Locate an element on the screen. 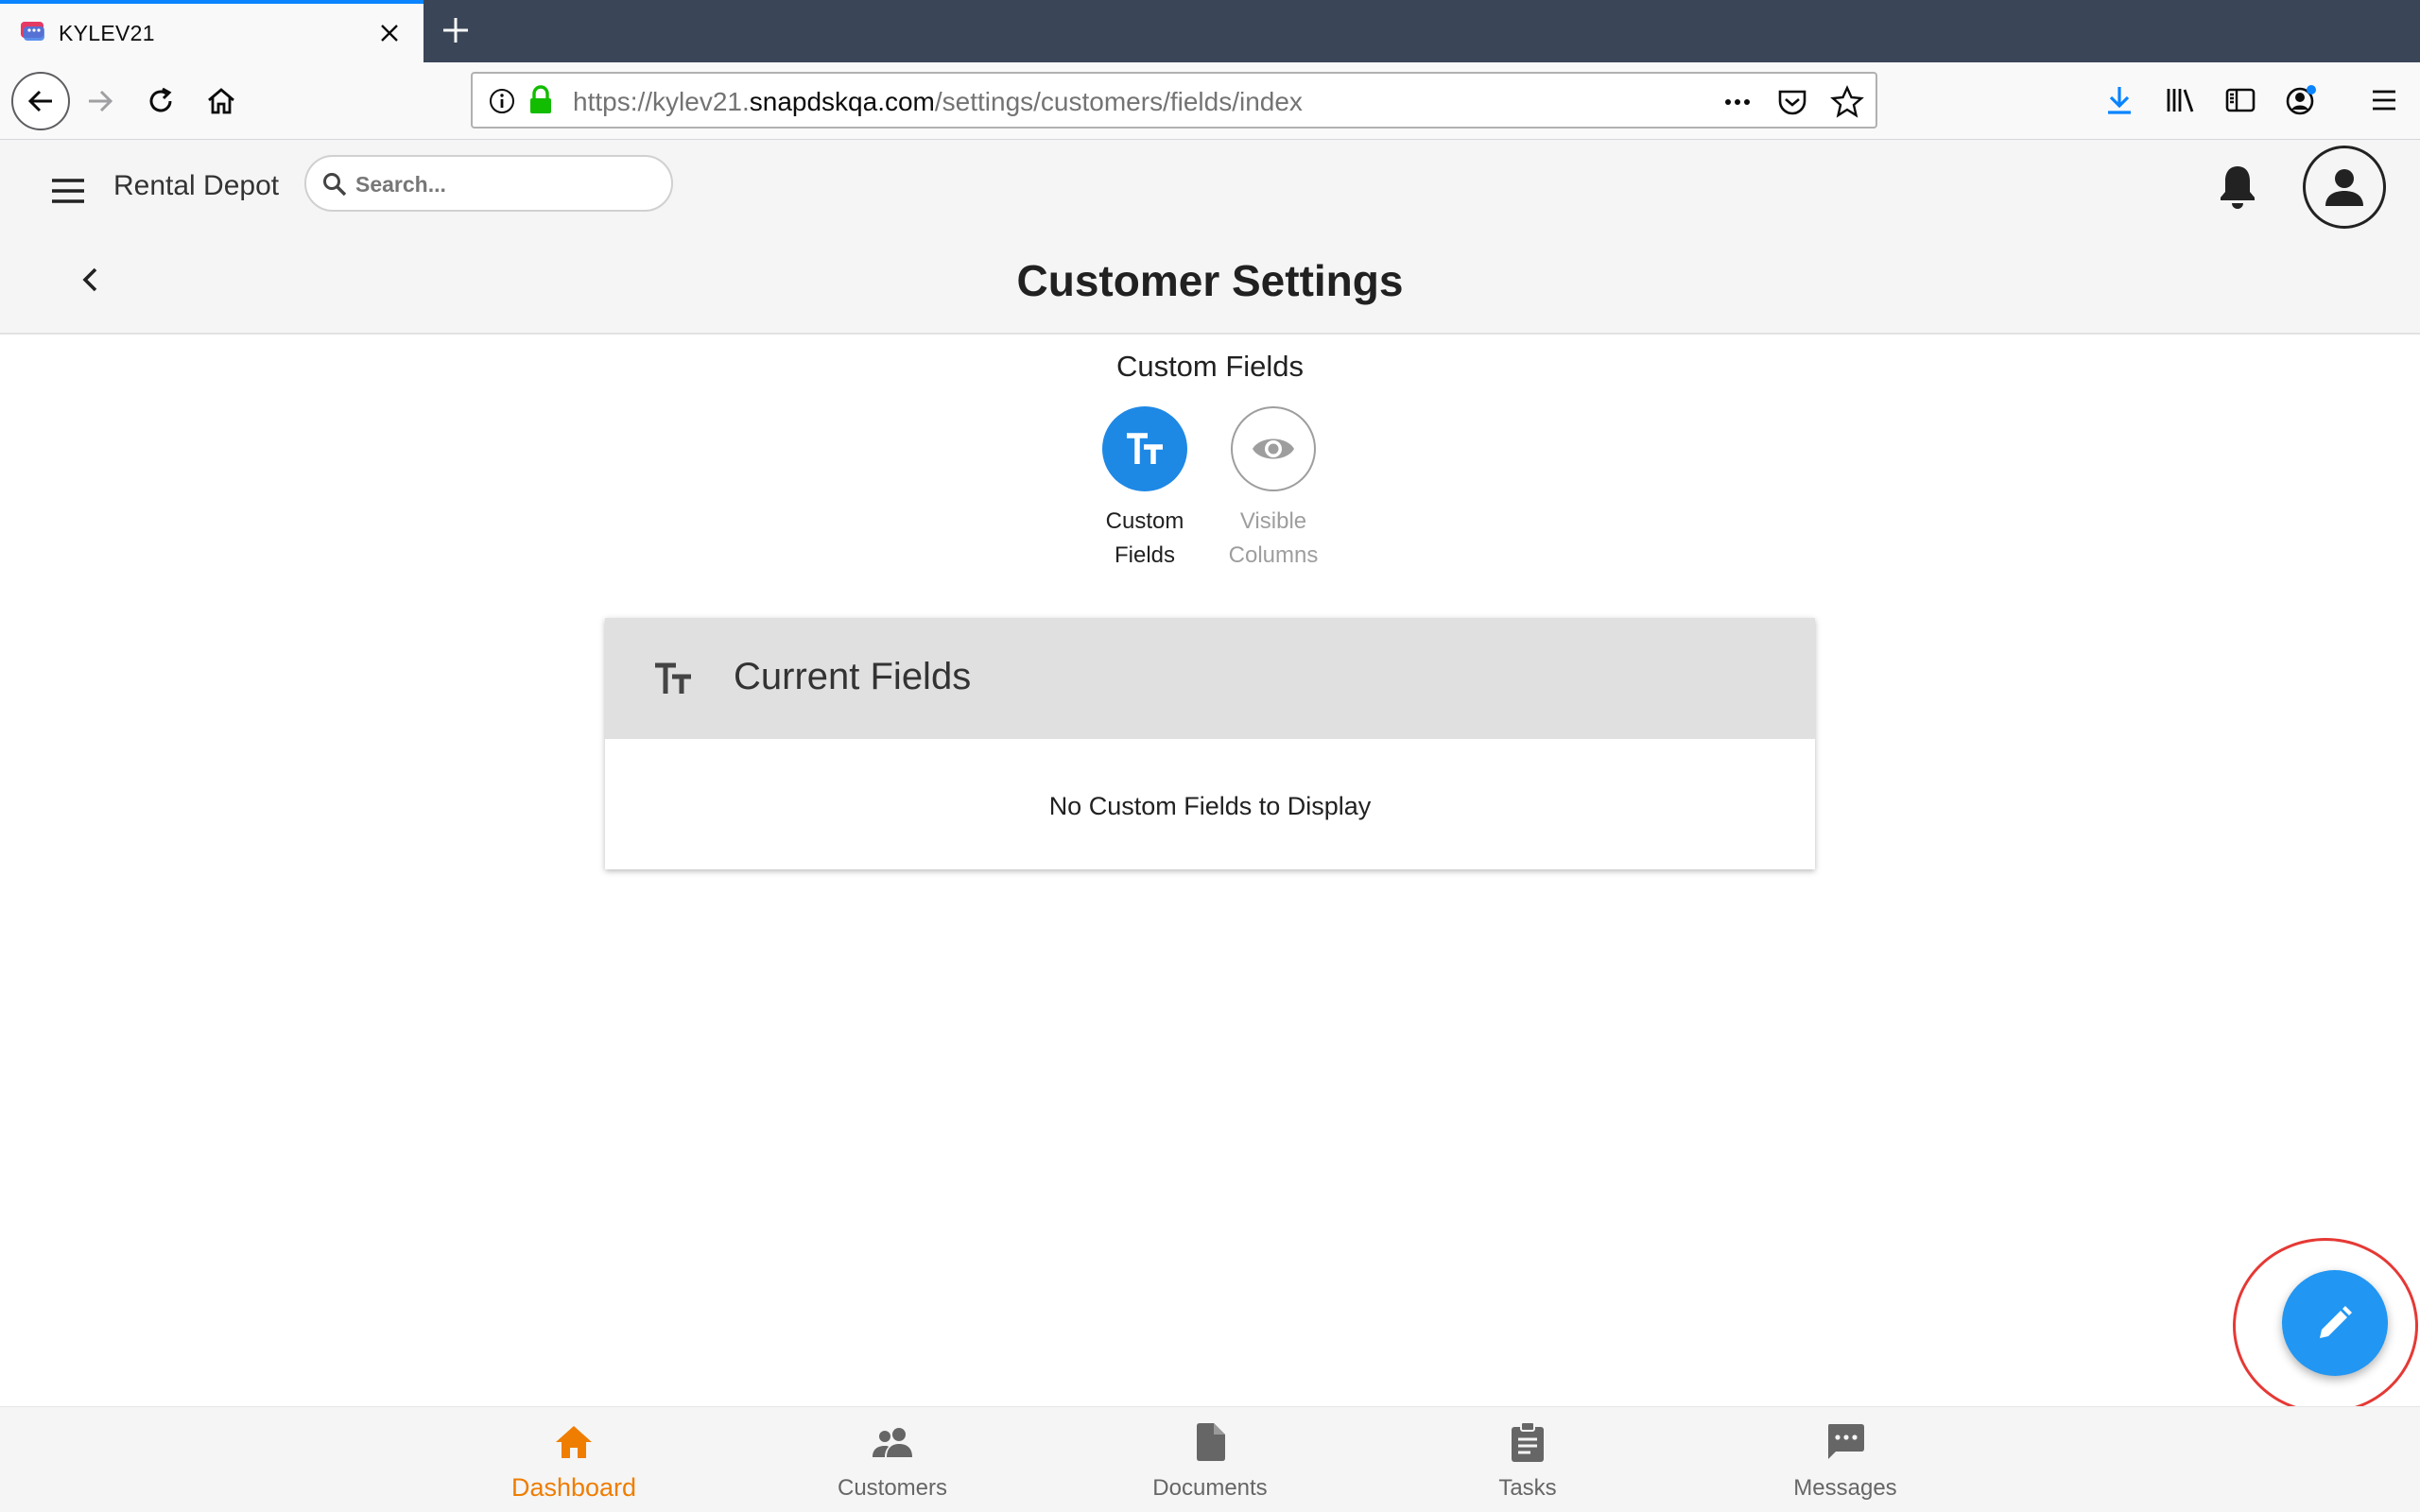  url-actions is located at coordinates (1793, 102).